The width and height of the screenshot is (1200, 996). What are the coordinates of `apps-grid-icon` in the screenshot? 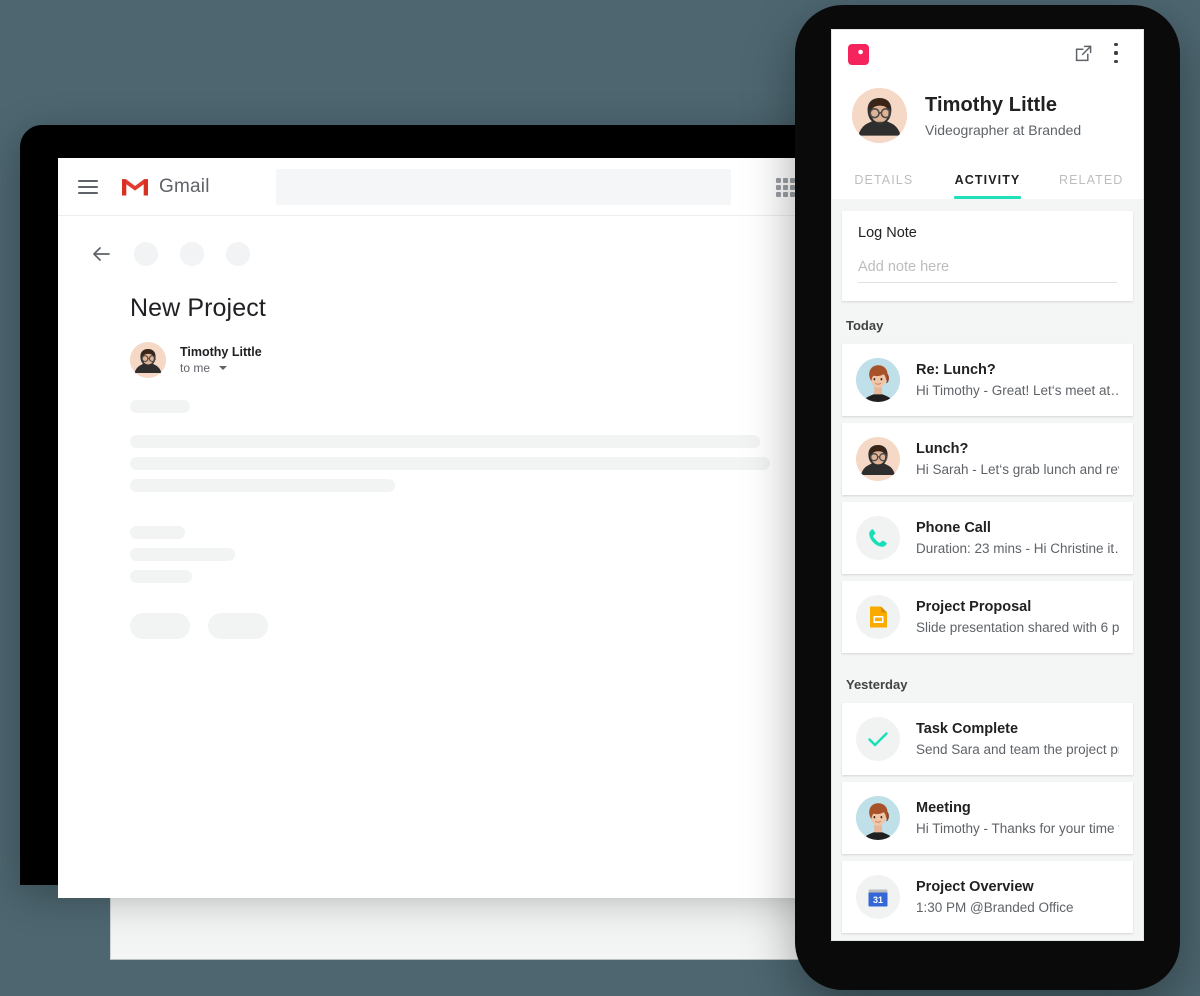 It's located at (785, 187).